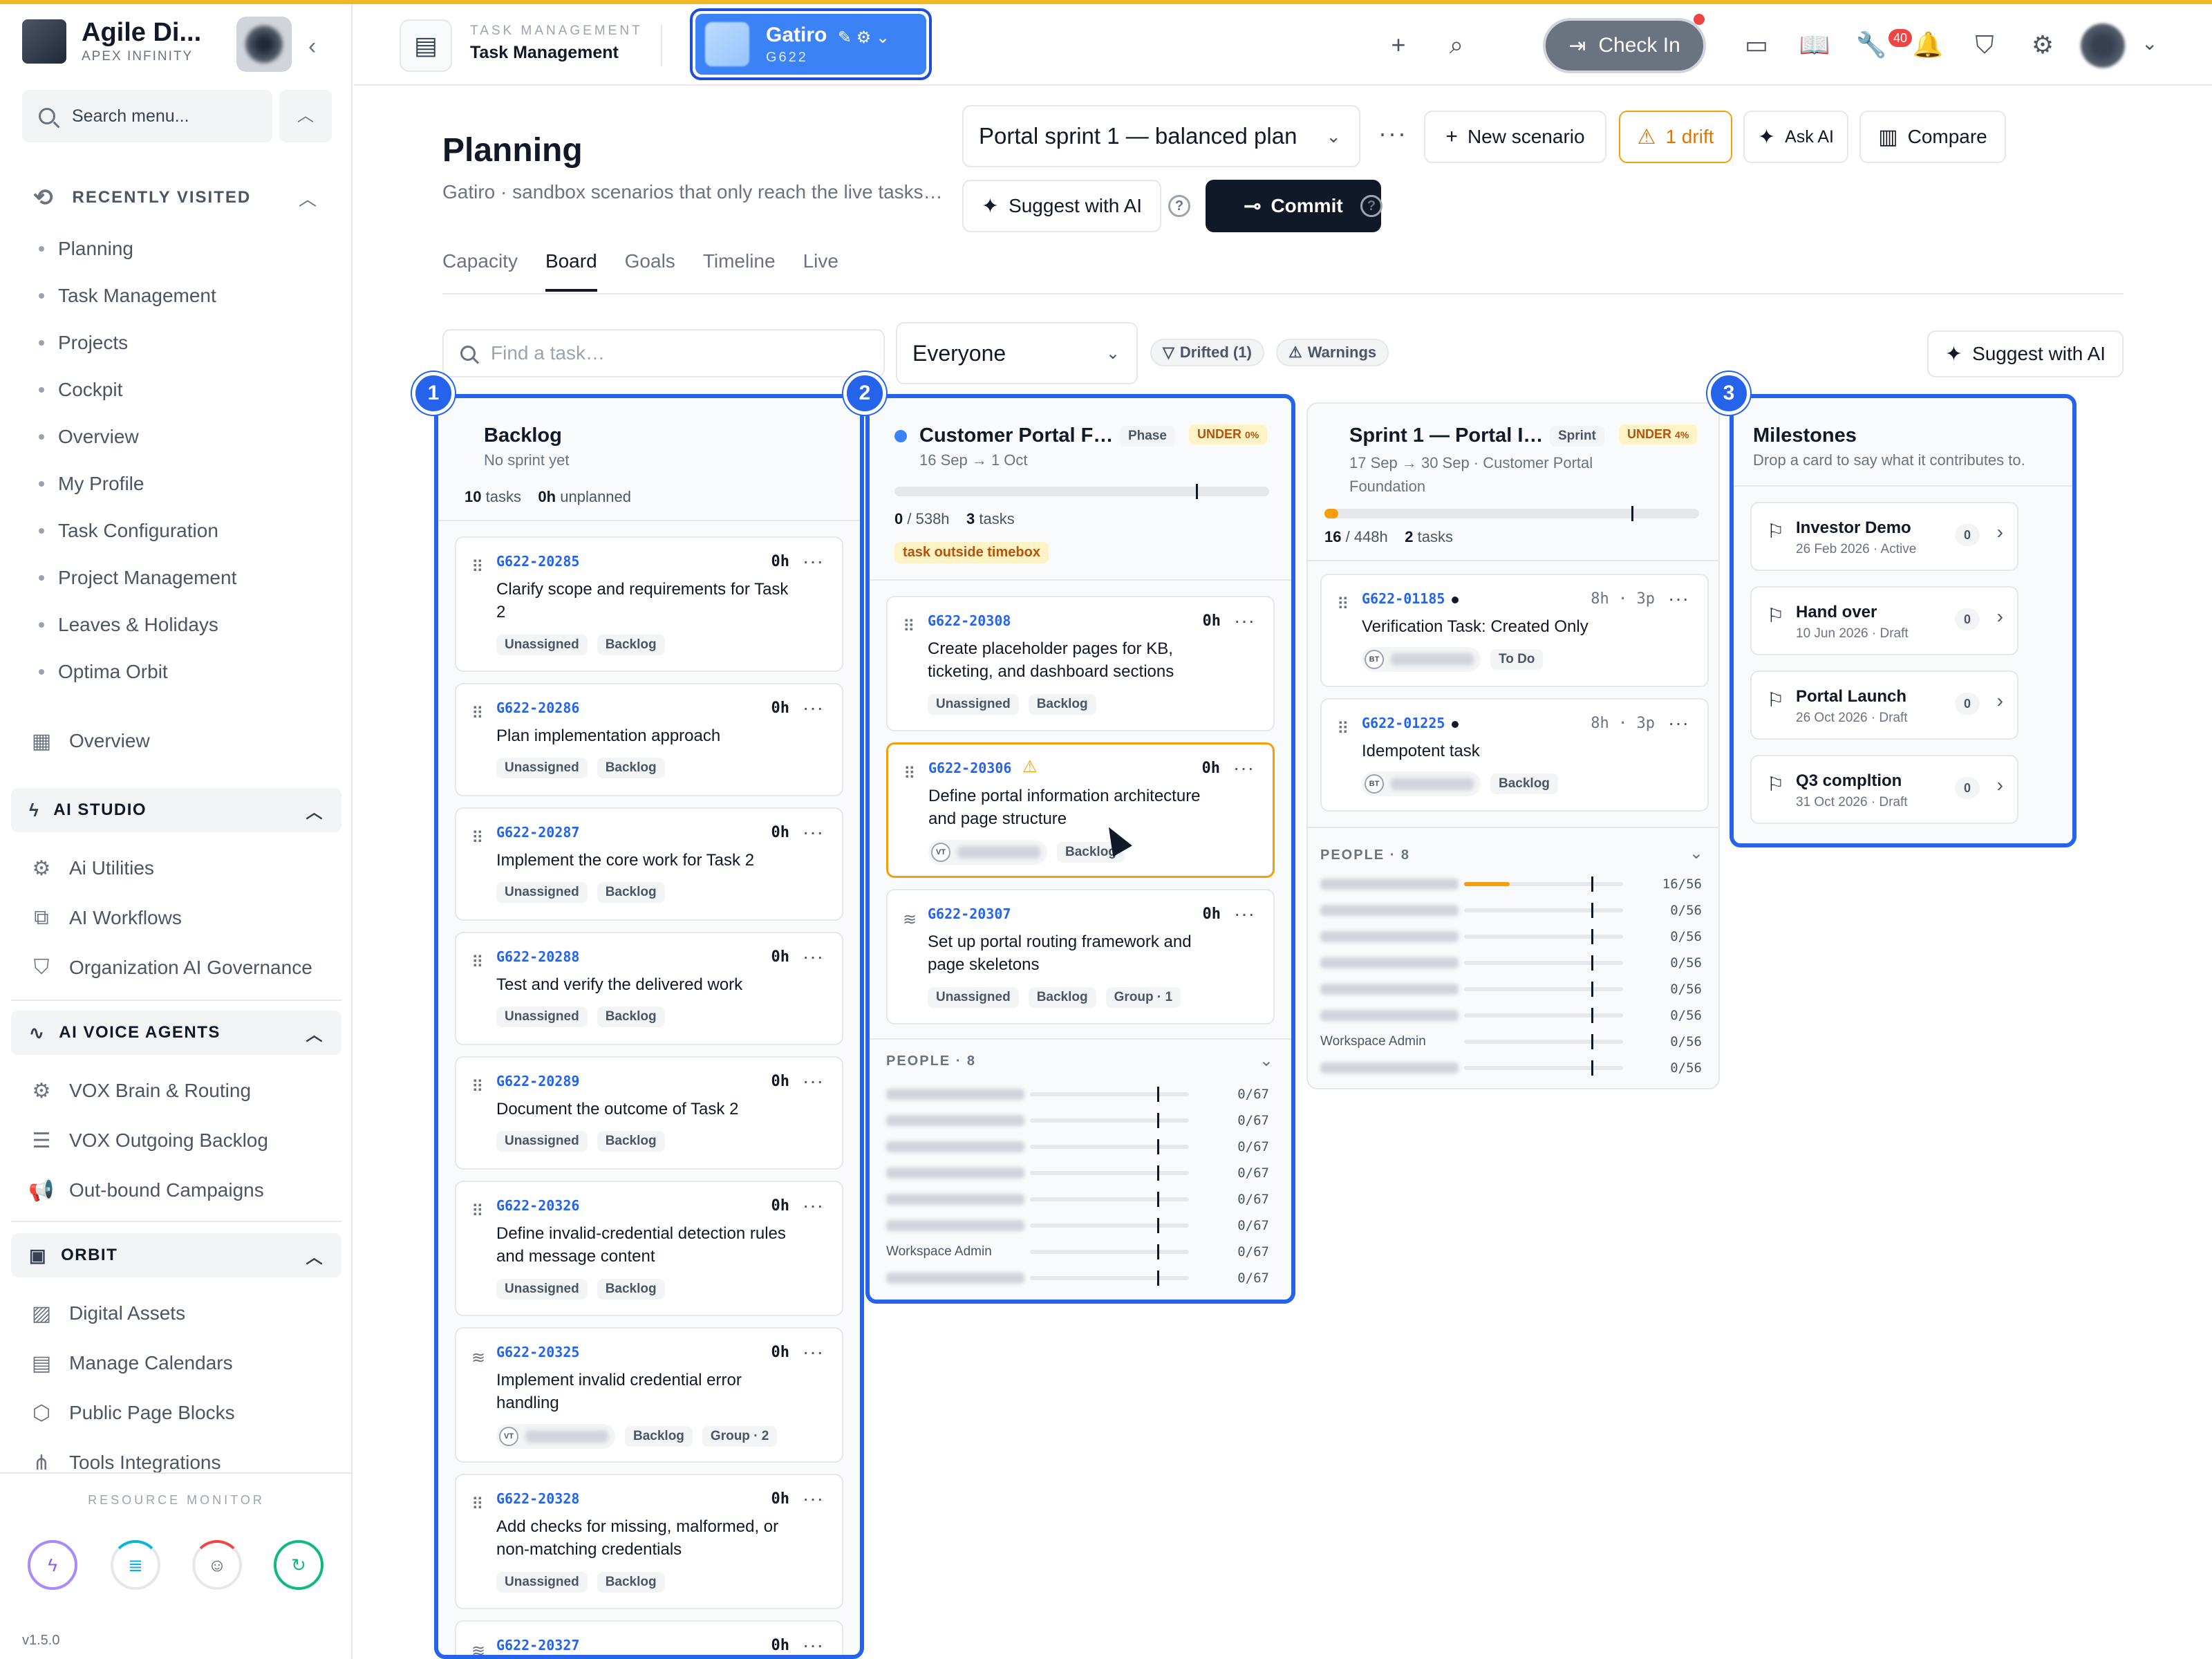 This screenshot has width=2212, height=1659. I want to click on brand: Agile Di... APEX INFINITY, so click(111, 41).